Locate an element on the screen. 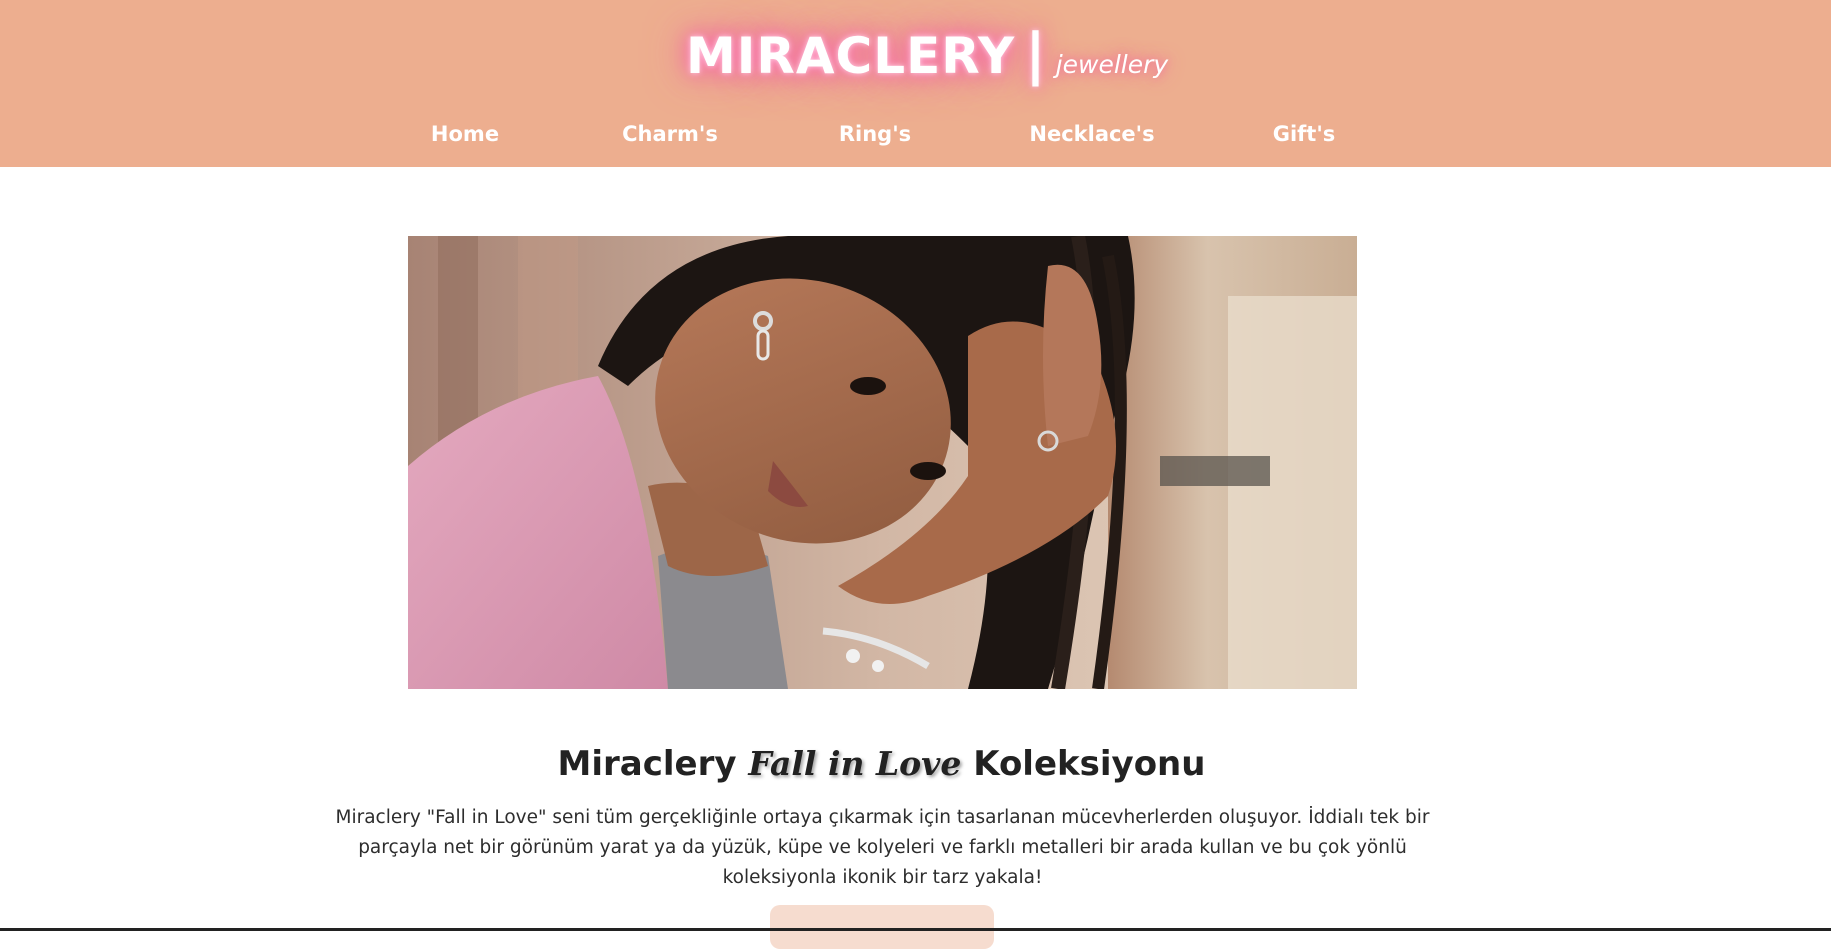  collection-title-suffix: Koleksiyonu is located at coordinates (1089, 764).